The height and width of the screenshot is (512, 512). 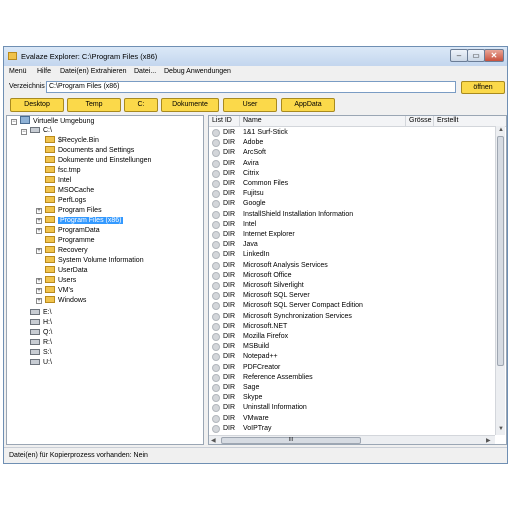 I want to click on list-row: DIR Adobe, so click(x=351, y=143).